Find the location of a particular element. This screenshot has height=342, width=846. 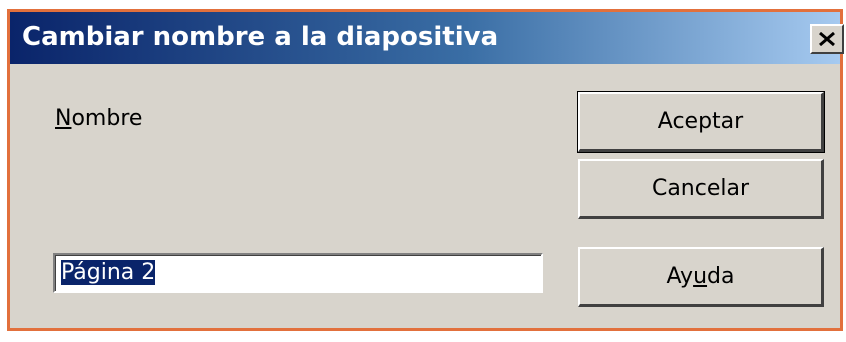

slide-name-value: Página 2 is located at coordinates (108, 272).